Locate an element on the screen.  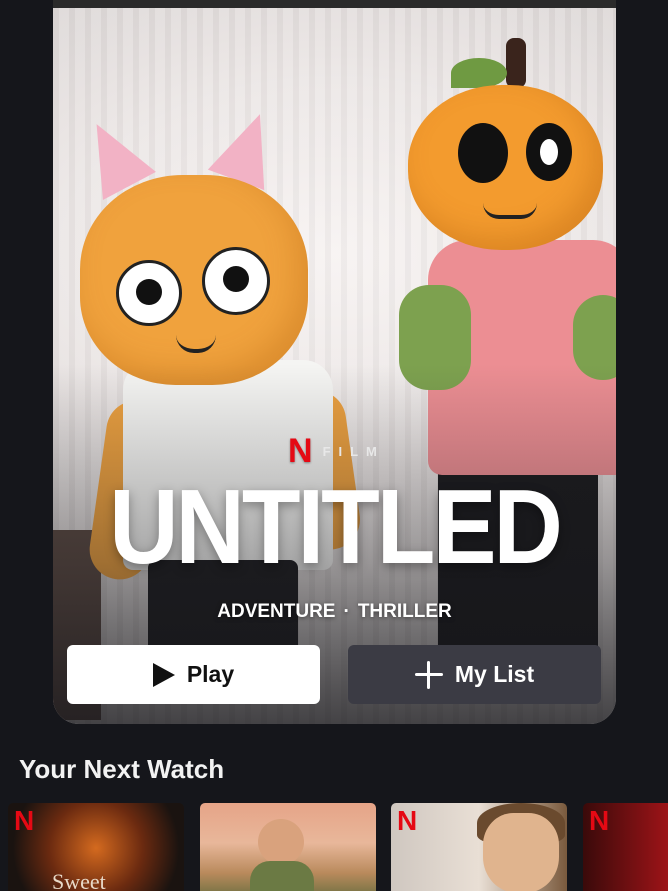
play-button-label: Play is located at coordinates (210, 674).